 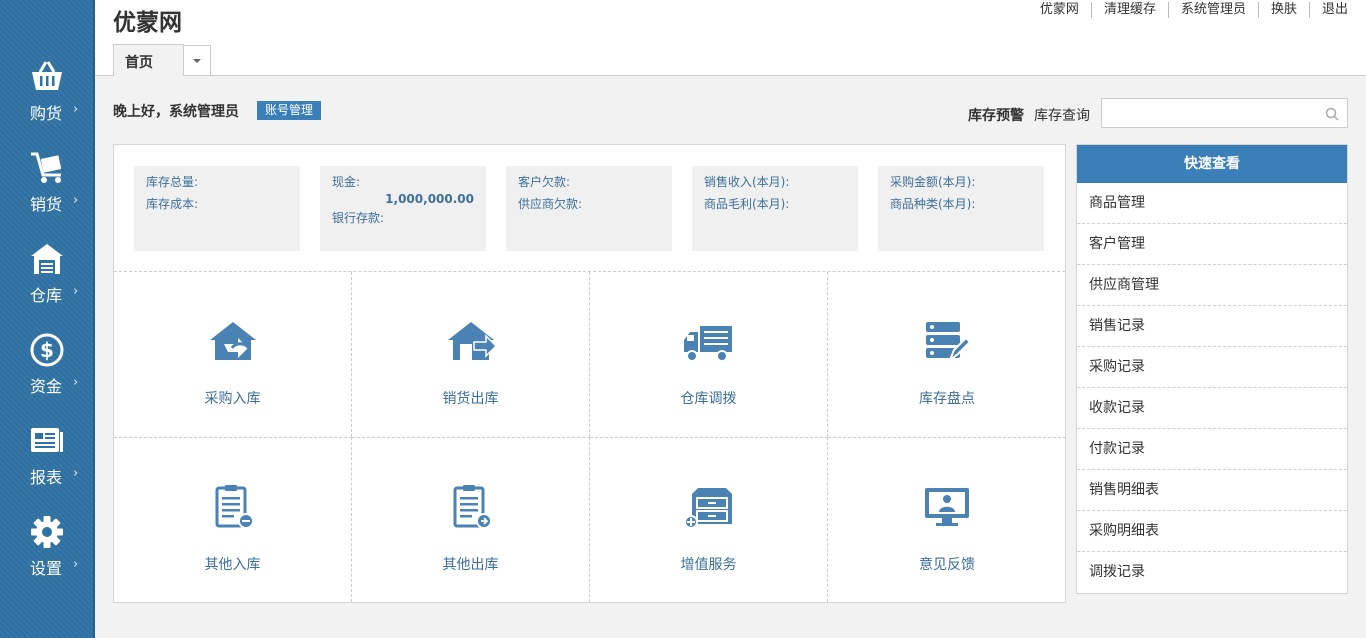 What do you see at coordinates (933, 204) in the screenshot?
I see `stat-label: 商品种类(本月):` at bounding box center [933, 204].